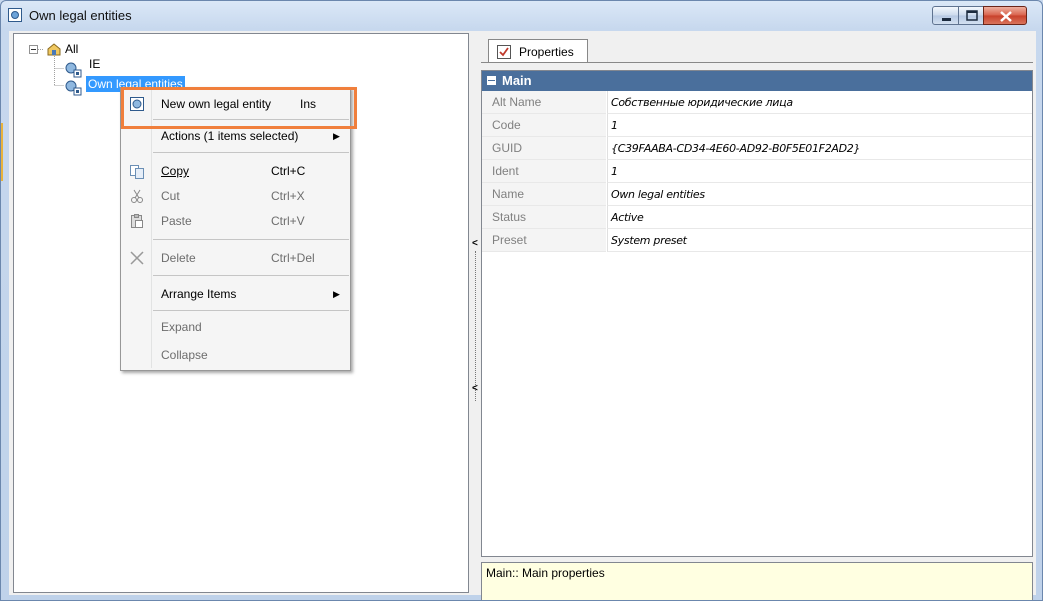 Image resolution: width=1043 pixels, height=601 pixels. I want to click on menu-item-delete: Delete Ctrl+Del, so click(236, 258).